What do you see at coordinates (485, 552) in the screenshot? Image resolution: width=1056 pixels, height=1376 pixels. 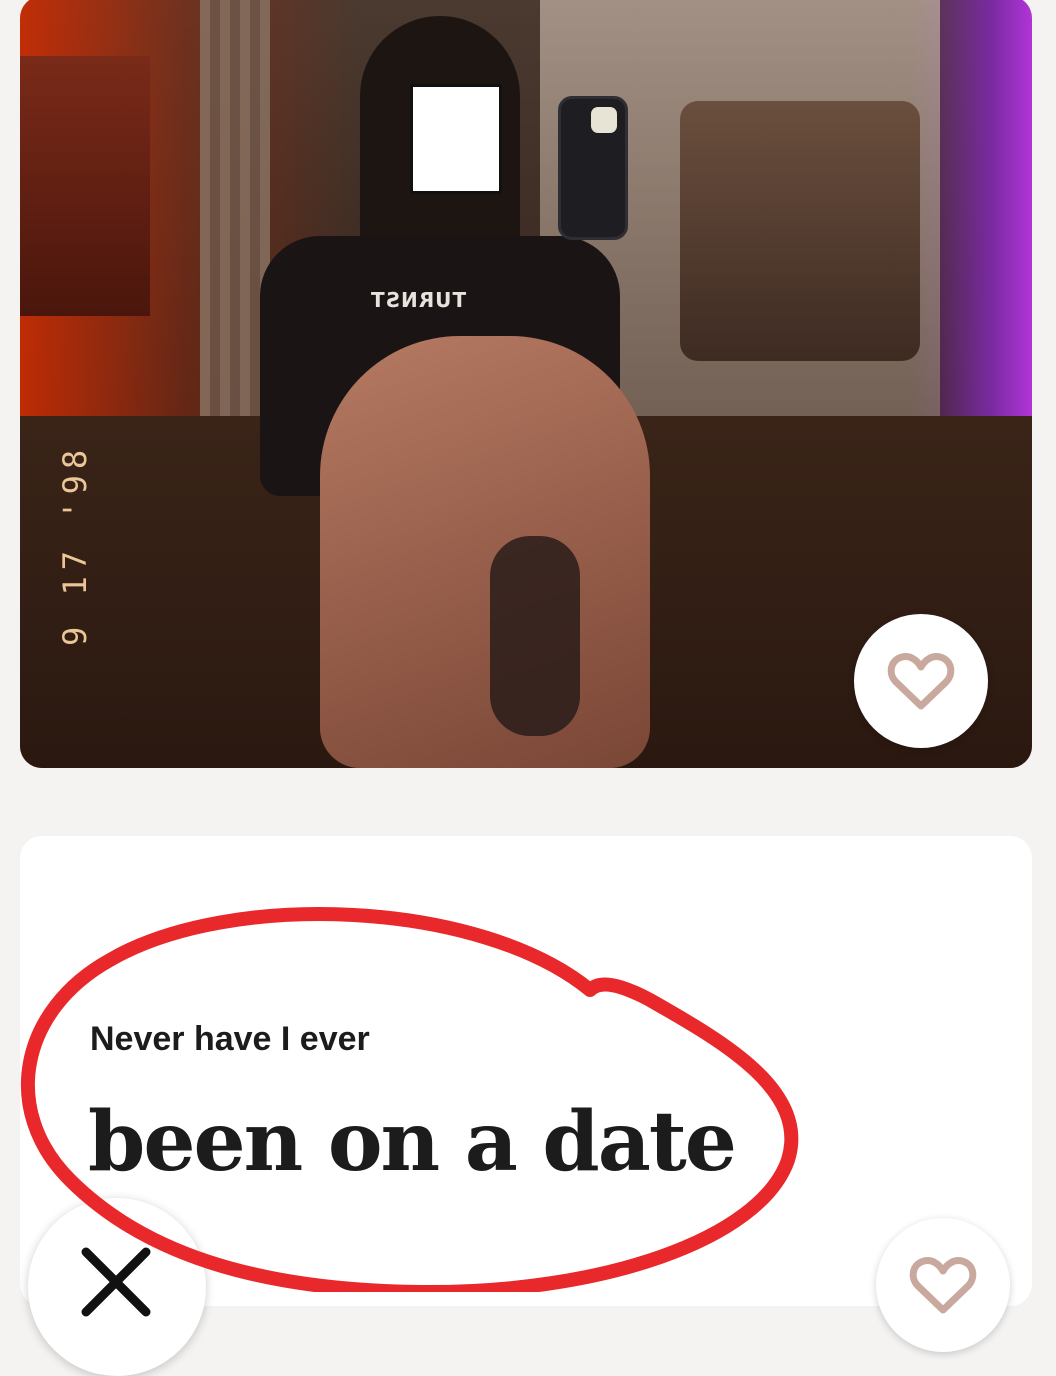 I see `person-legs` at bounding box center [485, 552].